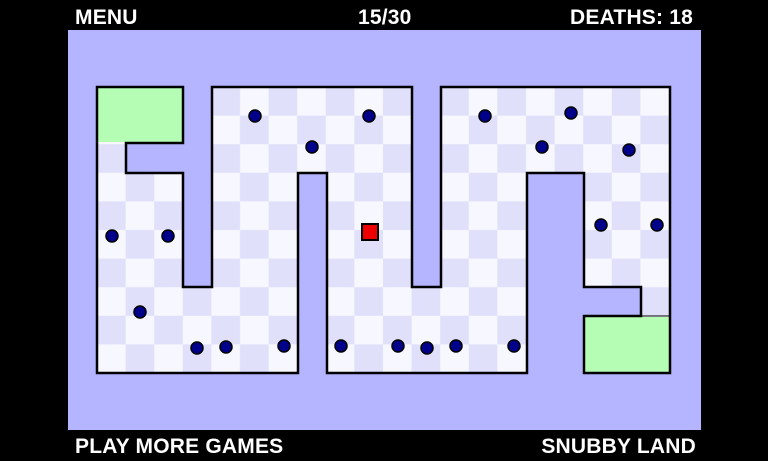 This screenshot has height=461, width=768. I want to click on start-safe-zone, so click(140, 115).